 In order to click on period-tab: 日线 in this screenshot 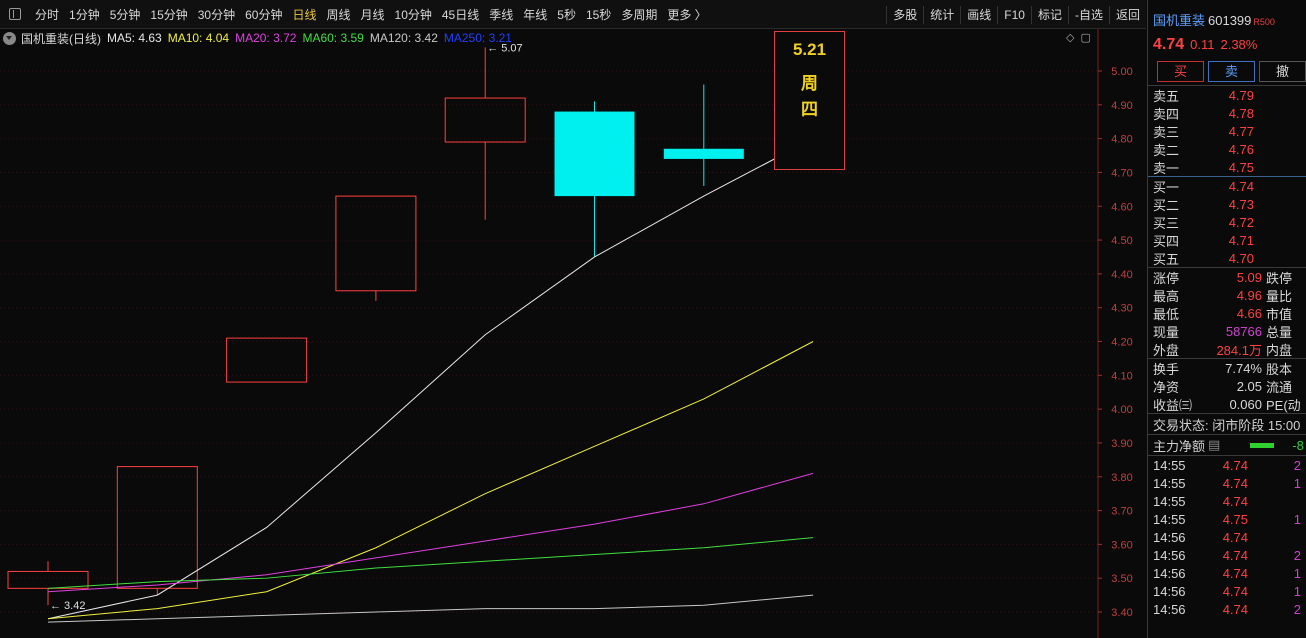, I will do `click(304, 14)`.